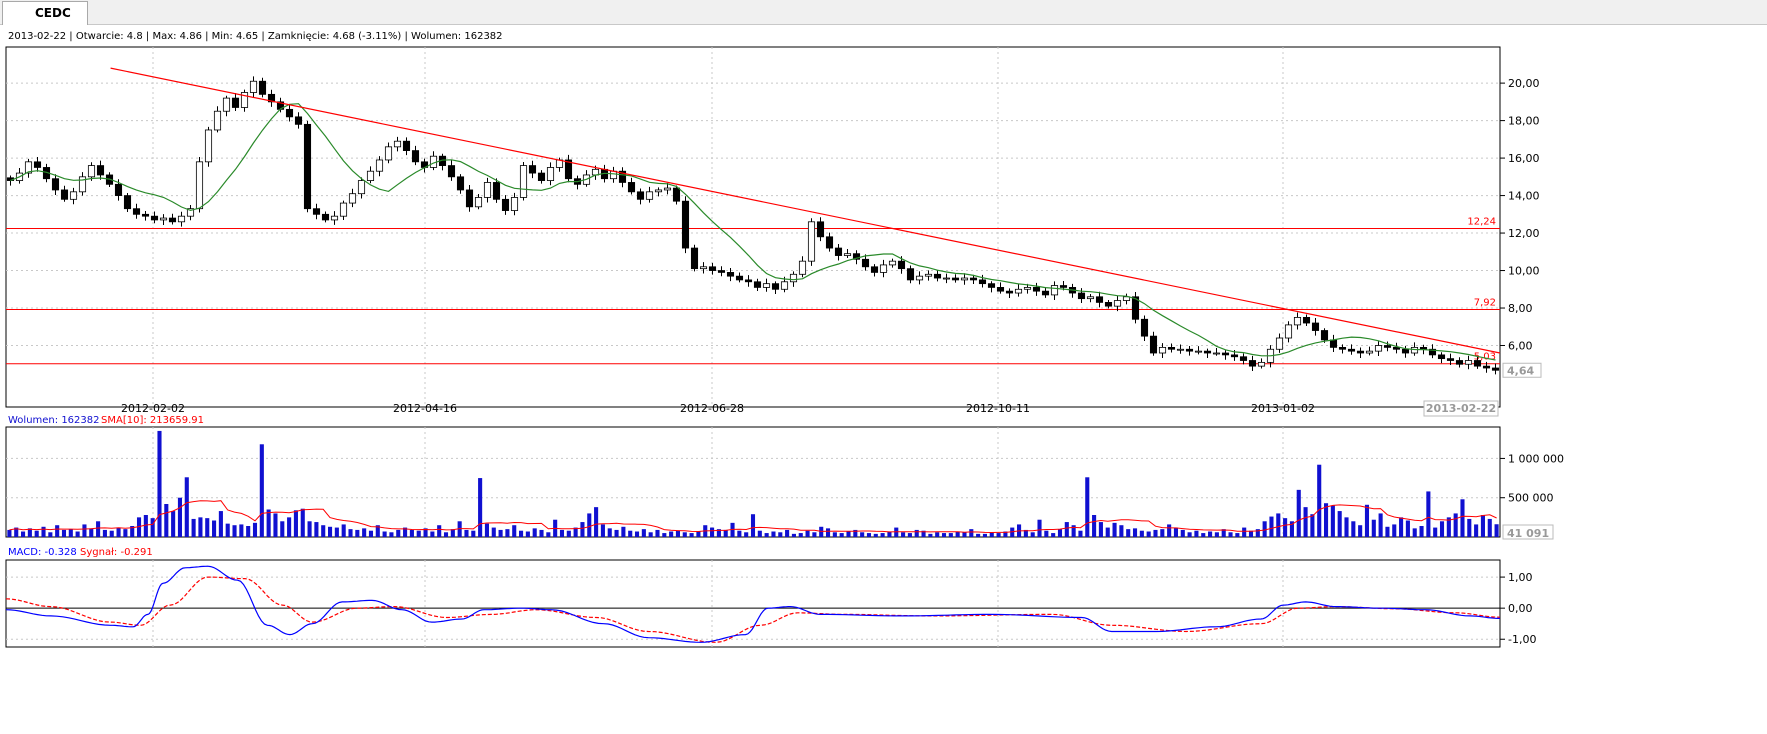 This screenshot has width=1767, height=734. I want to click on date-tick-label: 2012-06-28, so click(712, 408).